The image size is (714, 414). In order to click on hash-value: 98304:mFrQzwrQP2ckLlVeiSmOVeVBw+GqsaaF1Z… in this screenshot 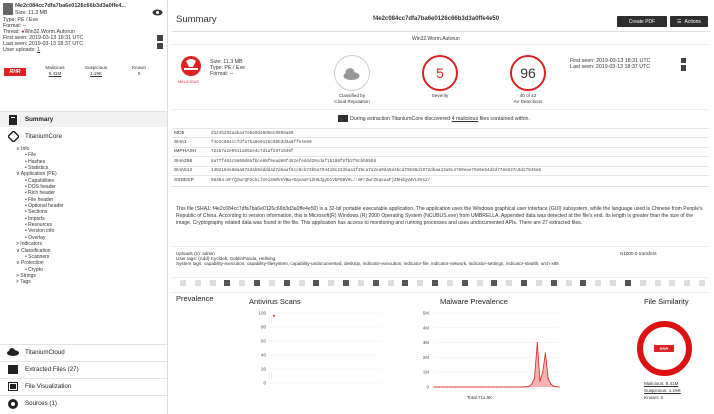, I will do `click(459, 179)`.